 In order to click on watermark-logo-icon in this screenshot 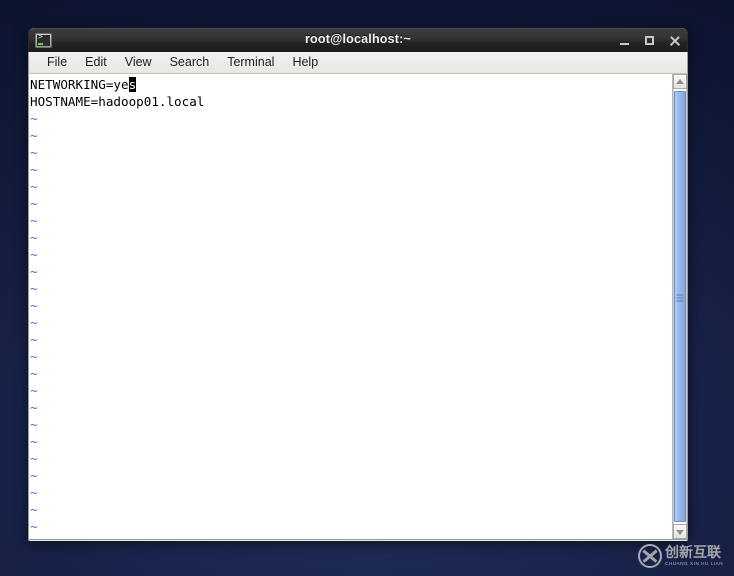, I will do `click(650, 556)`.